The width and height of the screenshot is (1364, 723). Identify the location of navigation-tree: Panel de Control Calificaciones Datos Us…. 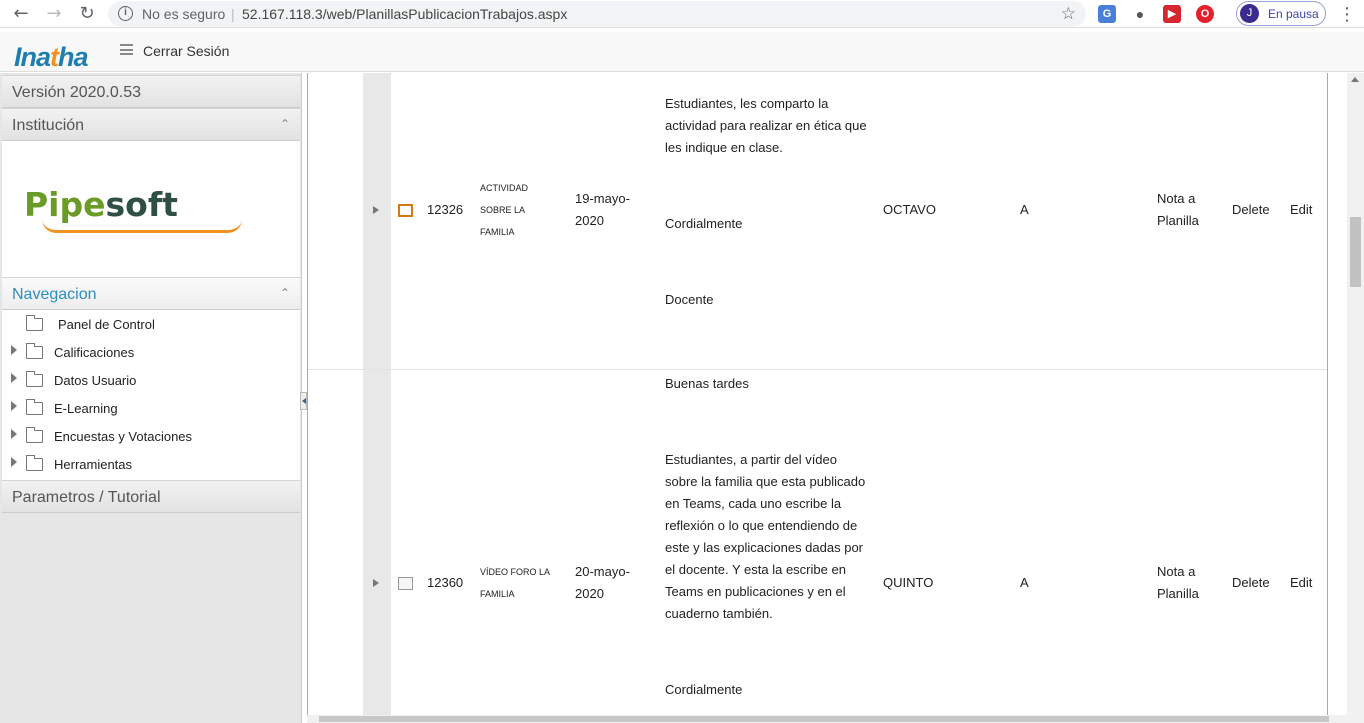
(151, 395).